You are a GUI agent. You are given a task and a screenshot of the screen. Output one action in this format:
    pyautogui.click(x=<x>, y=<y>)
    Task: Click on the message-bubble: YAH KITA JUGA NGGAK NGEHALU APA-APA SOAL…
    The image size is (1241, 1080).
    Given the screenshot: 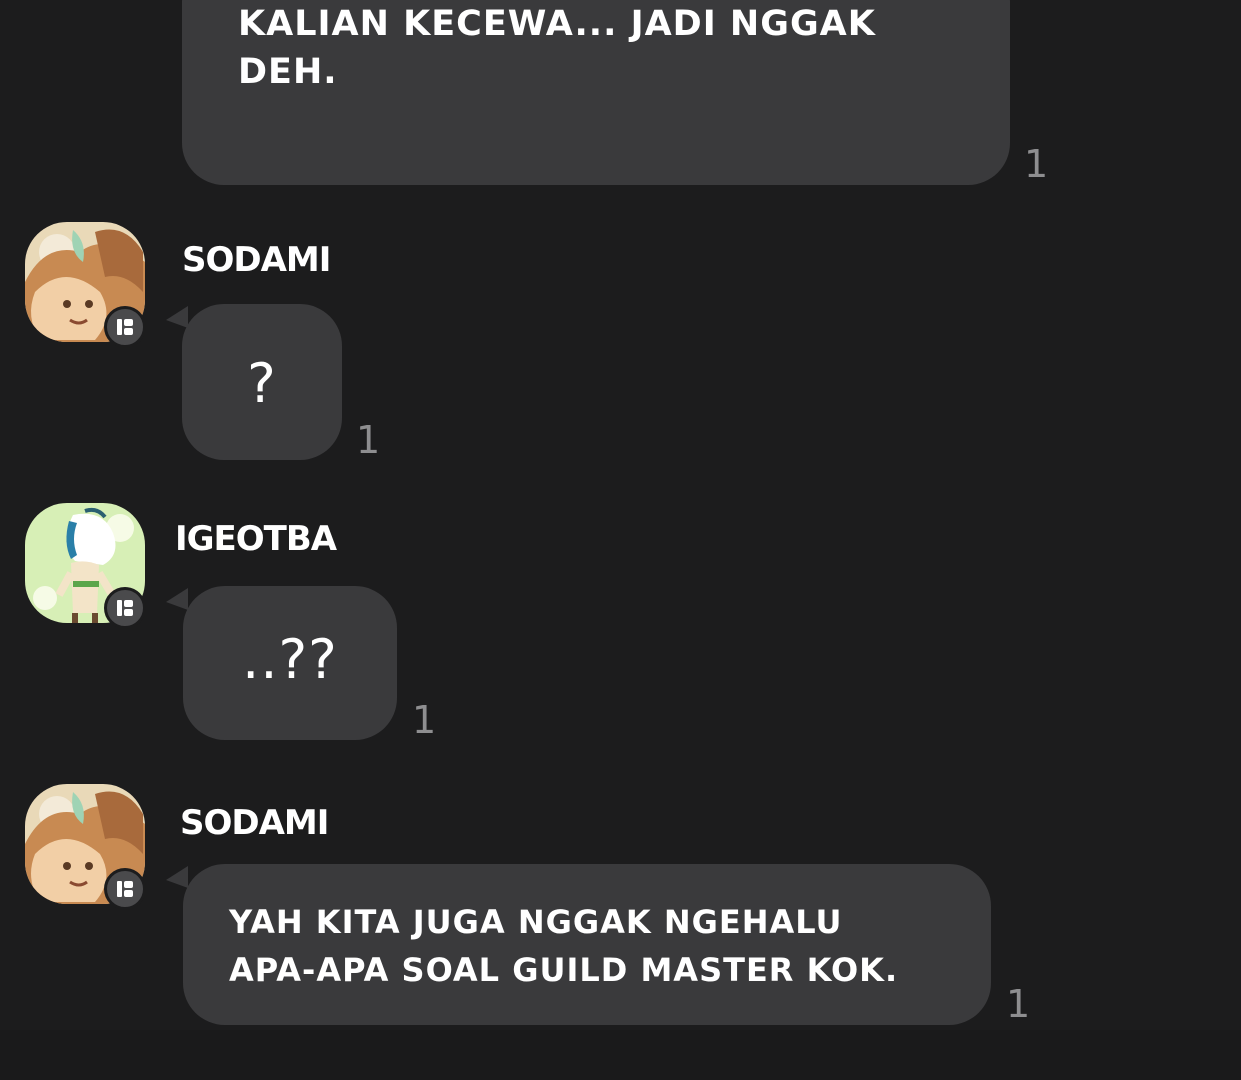 What is the action you would take?
    pyautogui.click(x=587, y=944)
    